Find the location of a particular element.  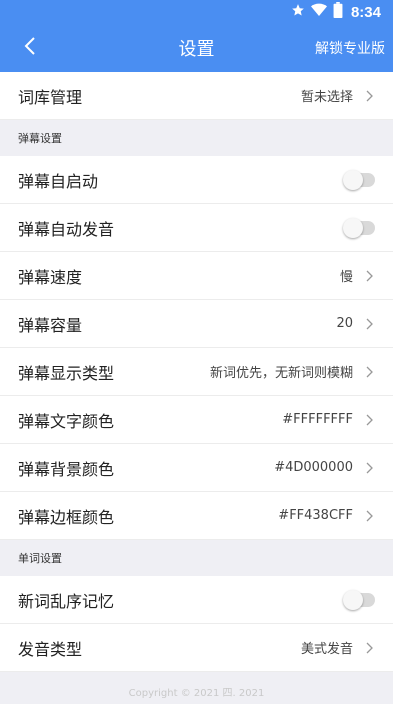

danmaku-bg-color-value: #4D000000 is located at coordinates (313, 467).